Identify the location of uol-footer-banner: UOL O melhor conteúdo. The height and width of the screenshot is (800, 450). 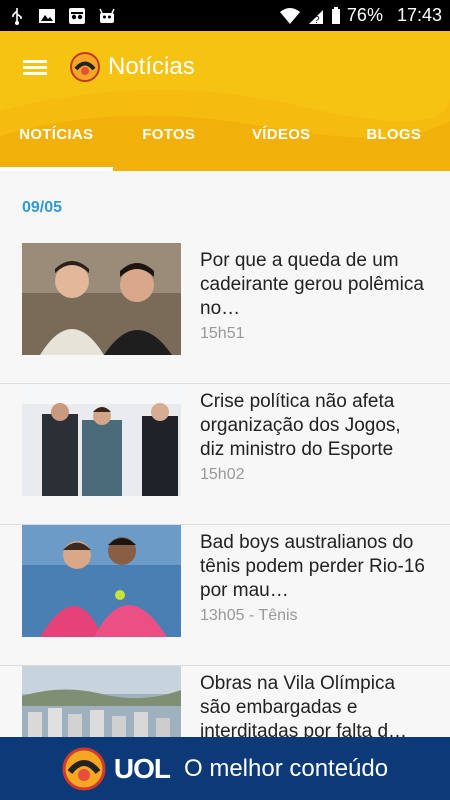
(225, 768).